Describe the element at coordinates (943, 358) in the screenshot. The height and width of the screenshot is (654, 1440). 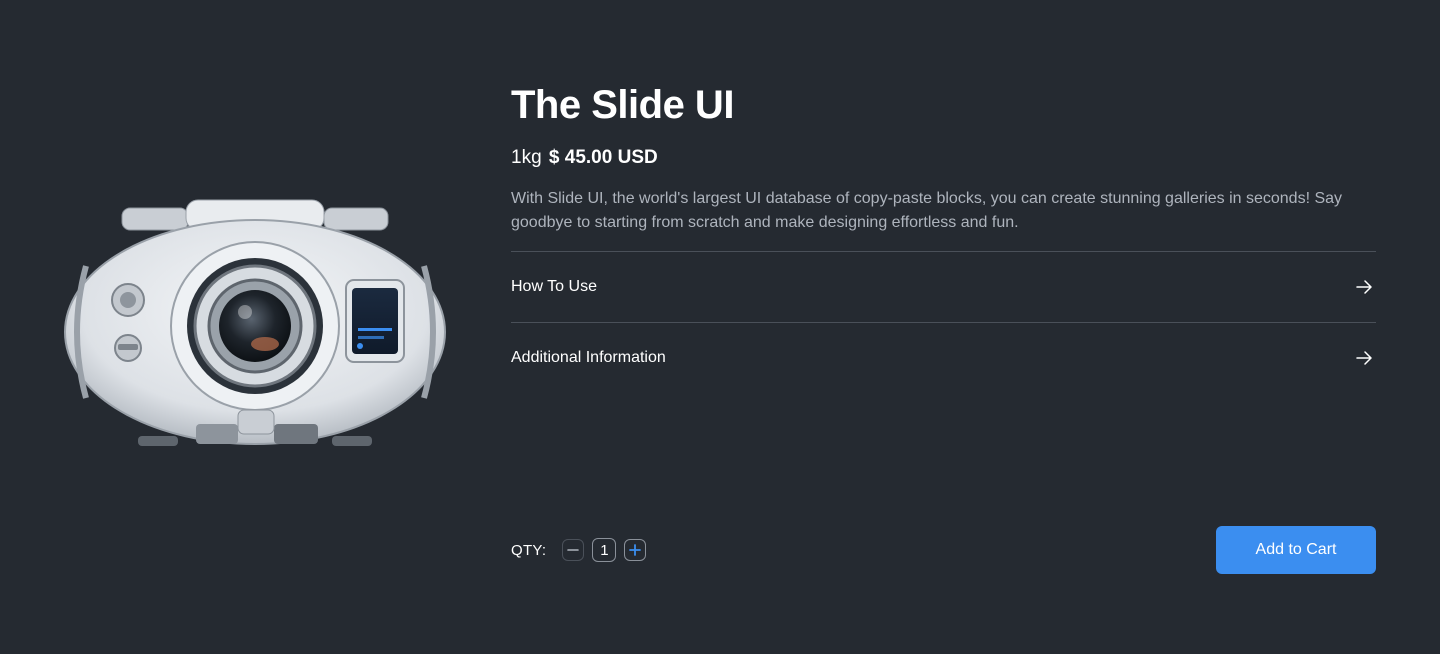
I see `accordion-item-additional-information: Additional Information` at that location.